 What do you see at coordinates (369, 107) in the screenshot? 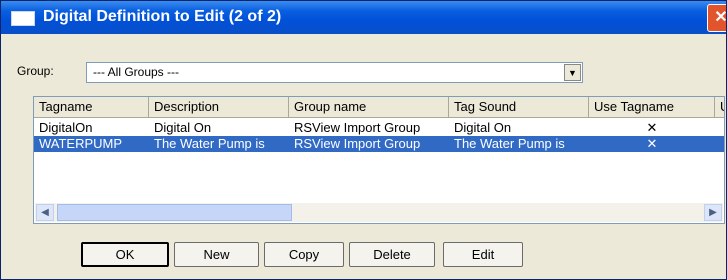
I see `column-header-group-name: Group name` at bounding box center [369, 107].